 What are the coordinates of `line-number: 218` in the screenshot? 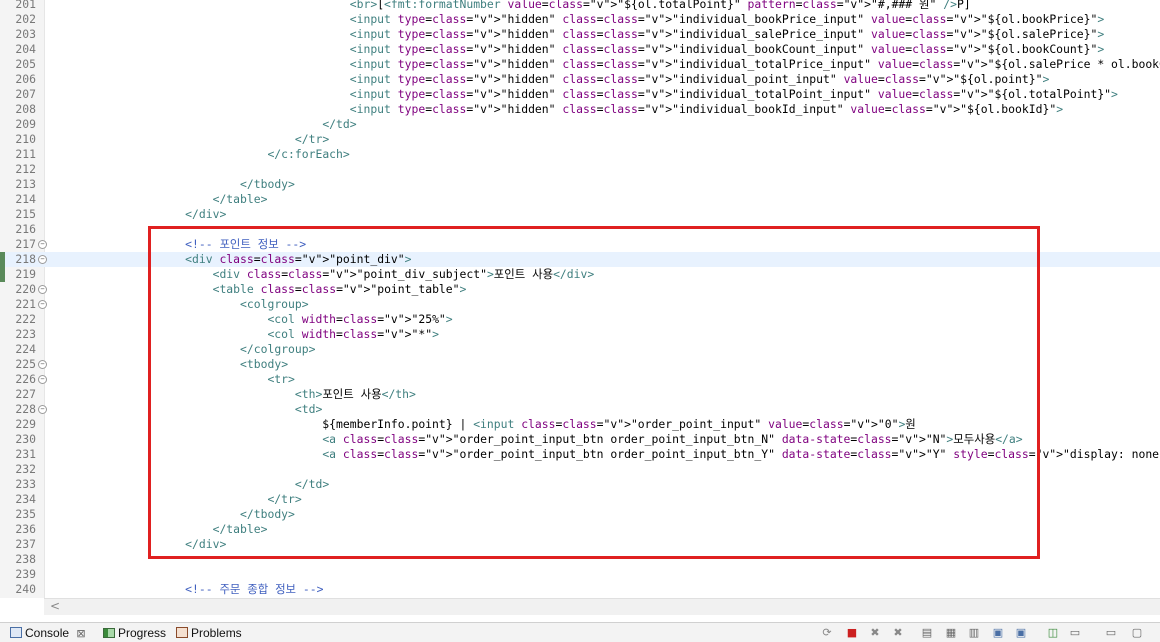 It's located at (25, 259).